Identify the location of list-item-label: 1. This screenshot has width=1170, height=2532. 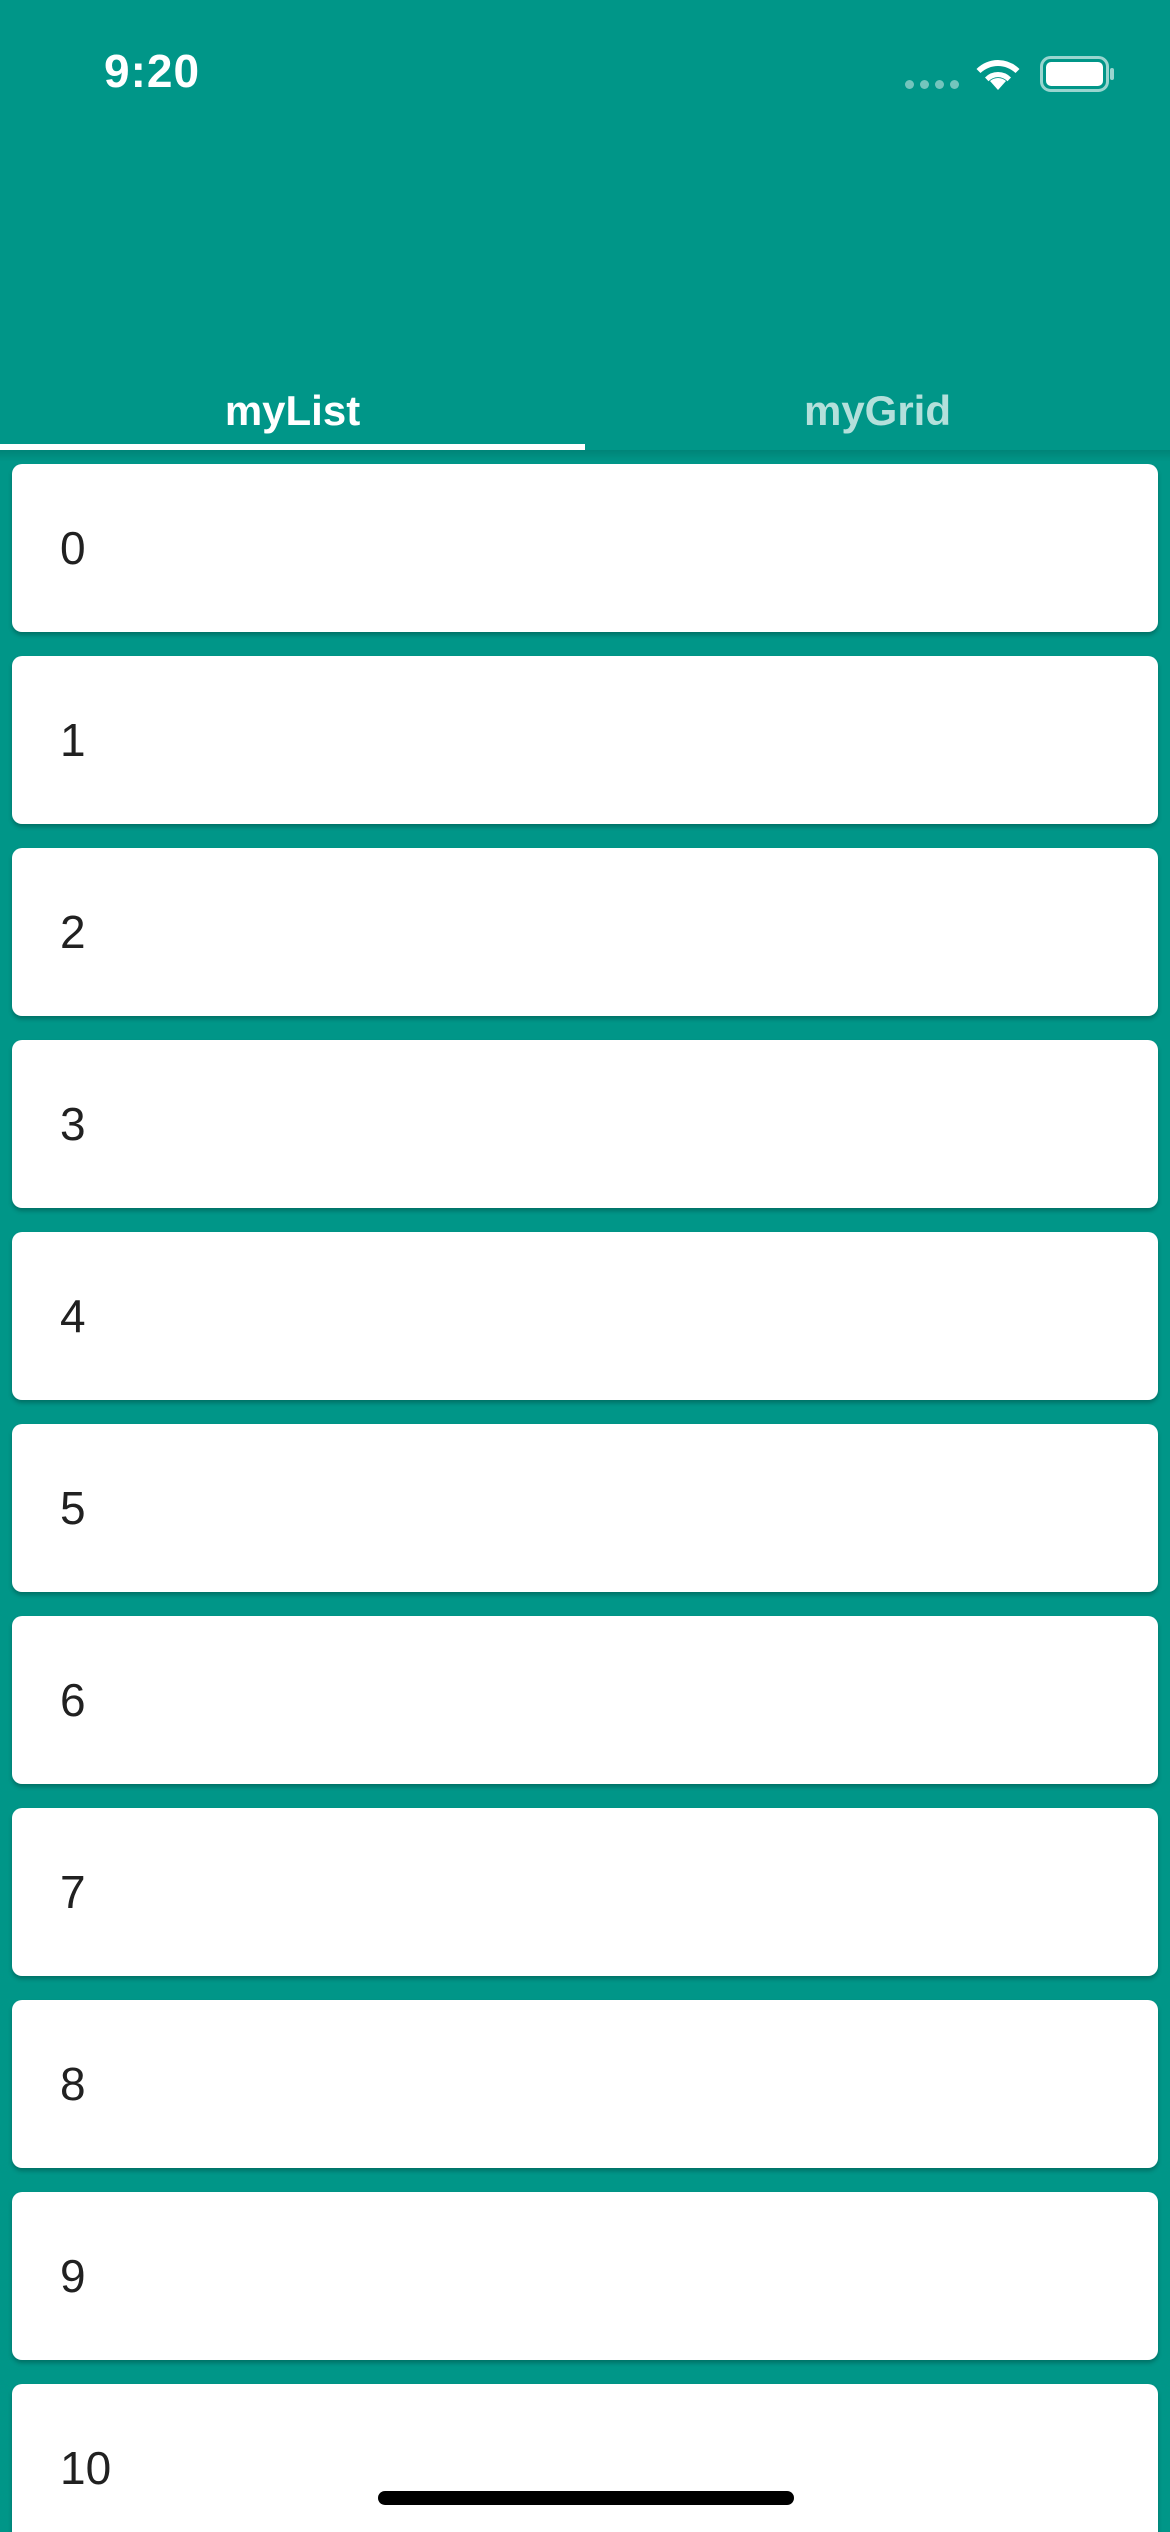
(73, 740).